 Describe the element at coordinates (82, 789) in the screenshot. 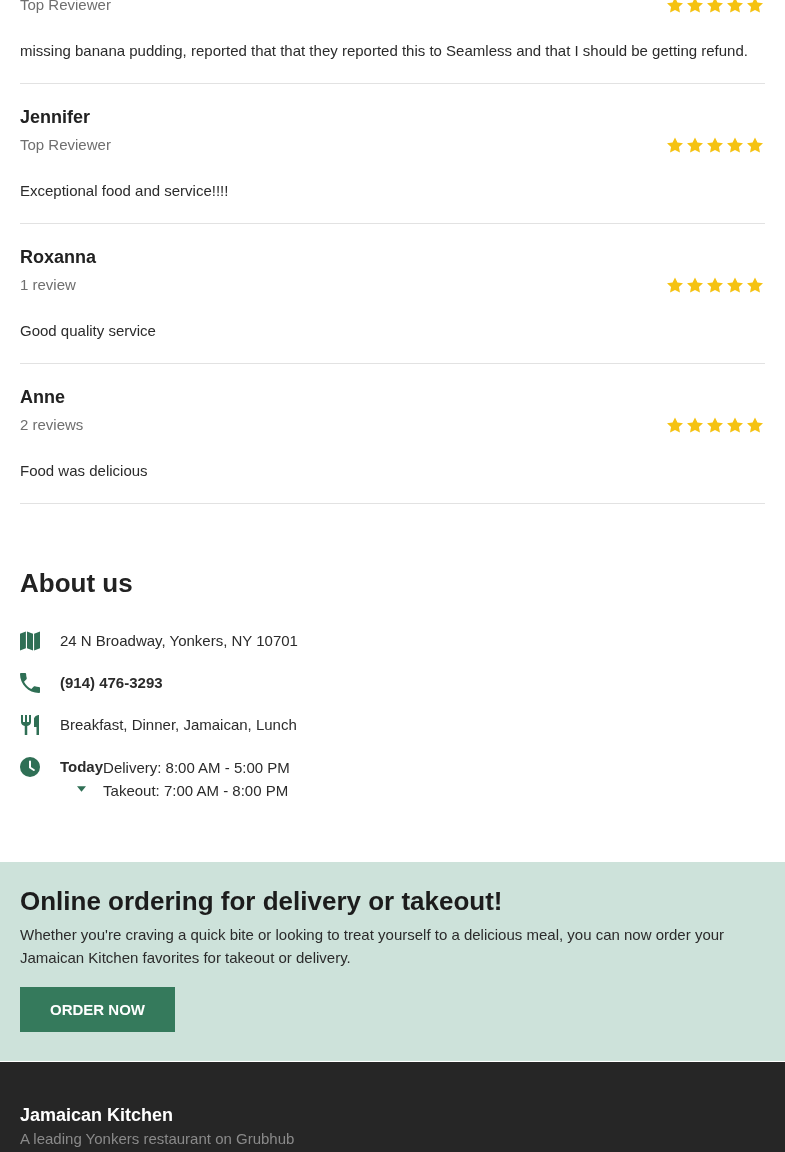

I see `caret-down-icon` at that location.